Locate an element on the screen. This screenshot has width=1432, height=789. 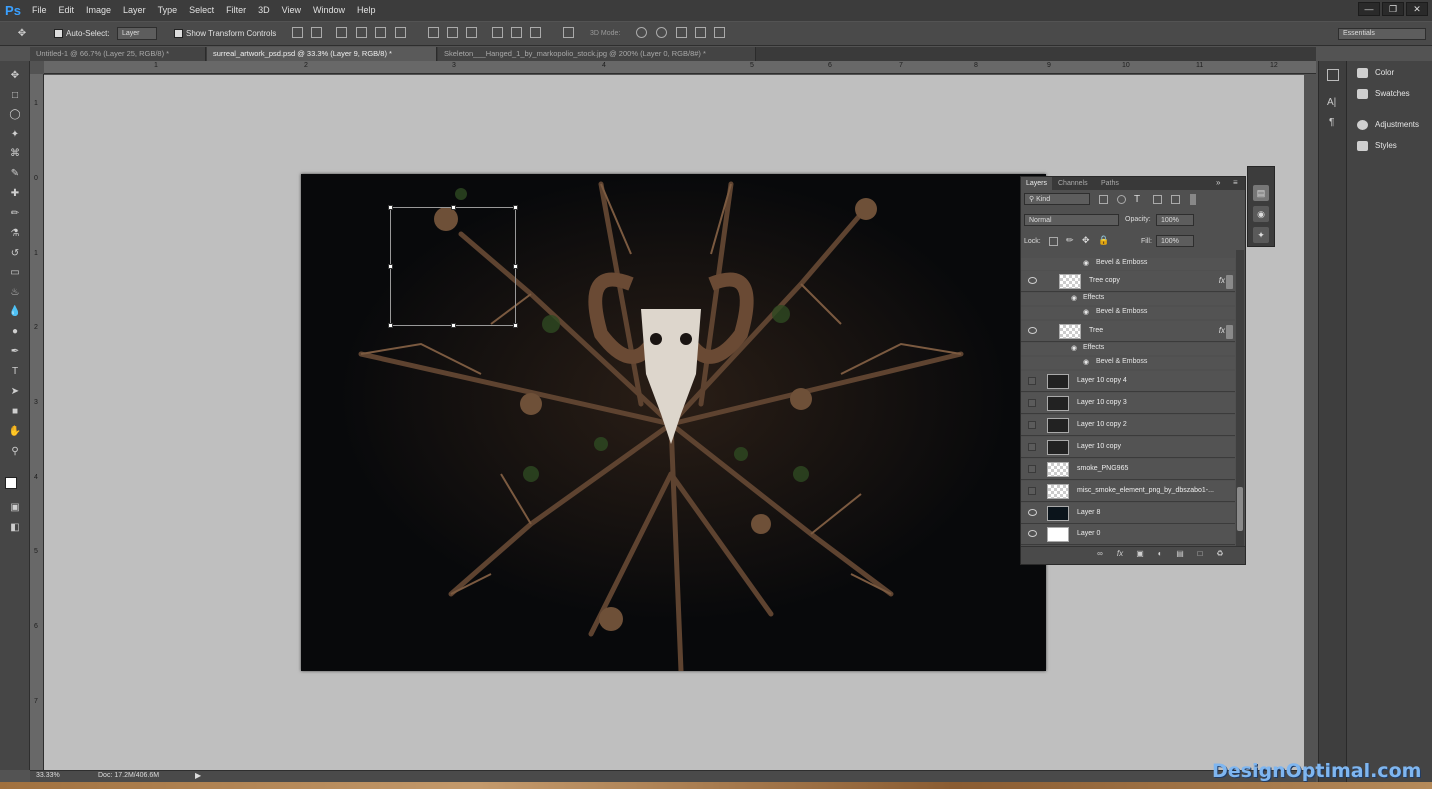
align-right-icon is located at coordinates (400, 32).